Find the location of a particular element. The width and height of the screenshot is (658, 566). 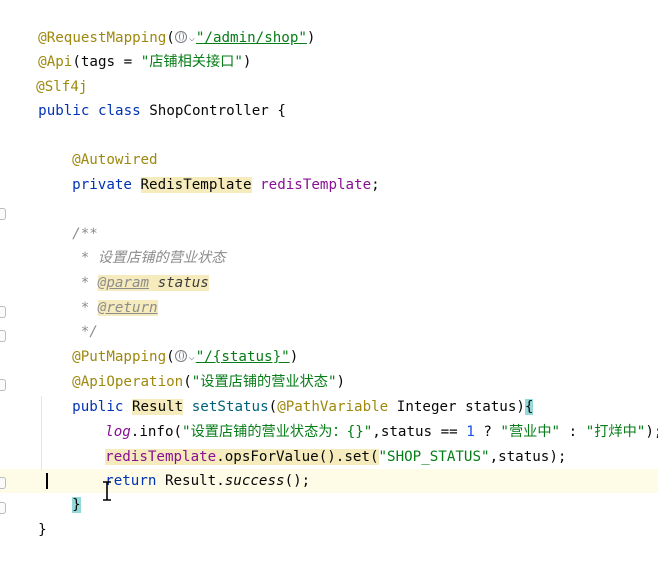

class-name: ShopController { is located at coordinates (217, 111).